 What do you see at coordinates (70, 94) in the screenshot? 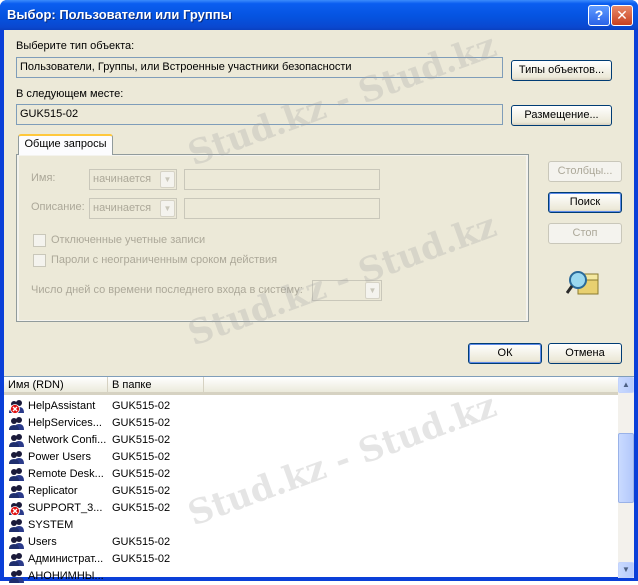
I see `location-label: В следующем месте:` at bounding box center [70, 94].